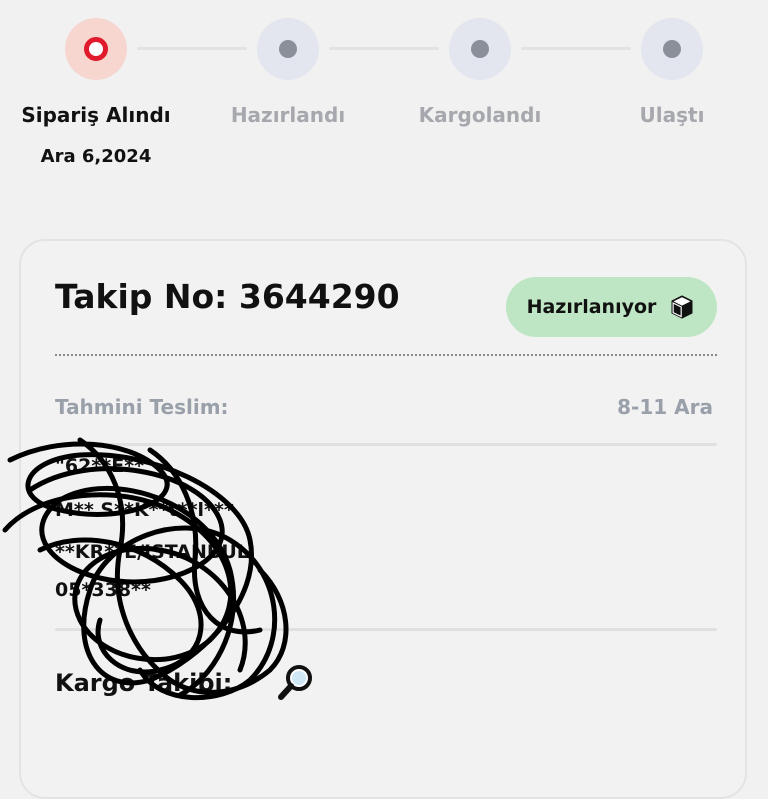 This screenshot has width=768, height=799. I want to click on step-label-prepared: Hazırlandı, so click(288, 115).